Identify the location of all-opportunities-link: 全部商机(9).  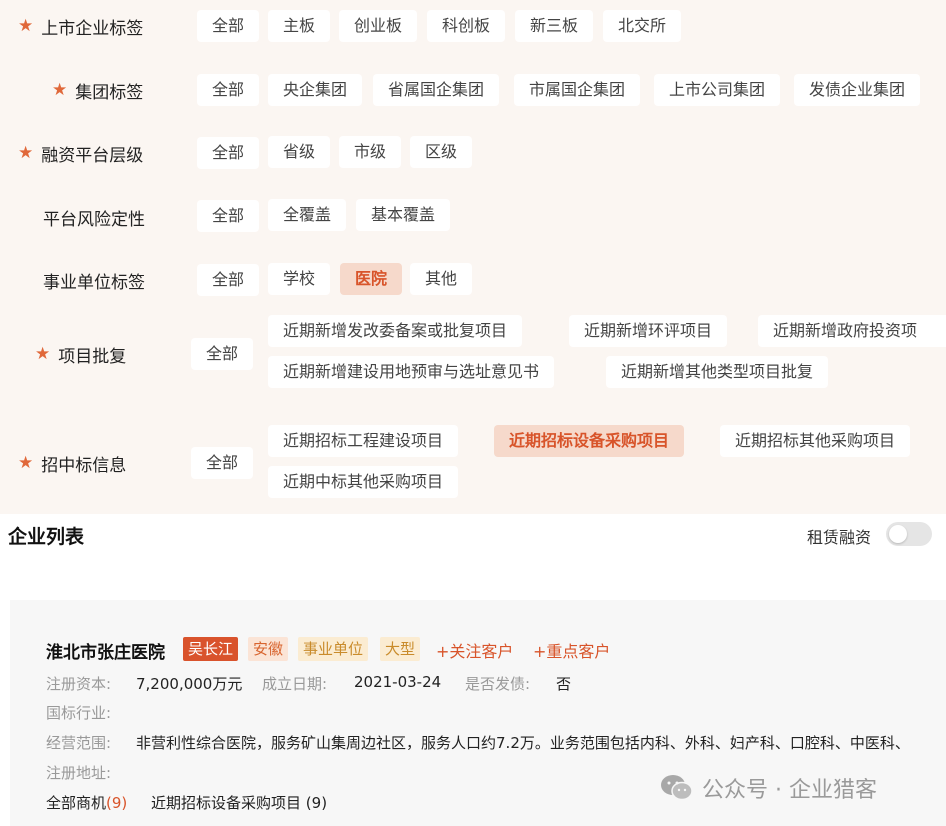
(86, 802).